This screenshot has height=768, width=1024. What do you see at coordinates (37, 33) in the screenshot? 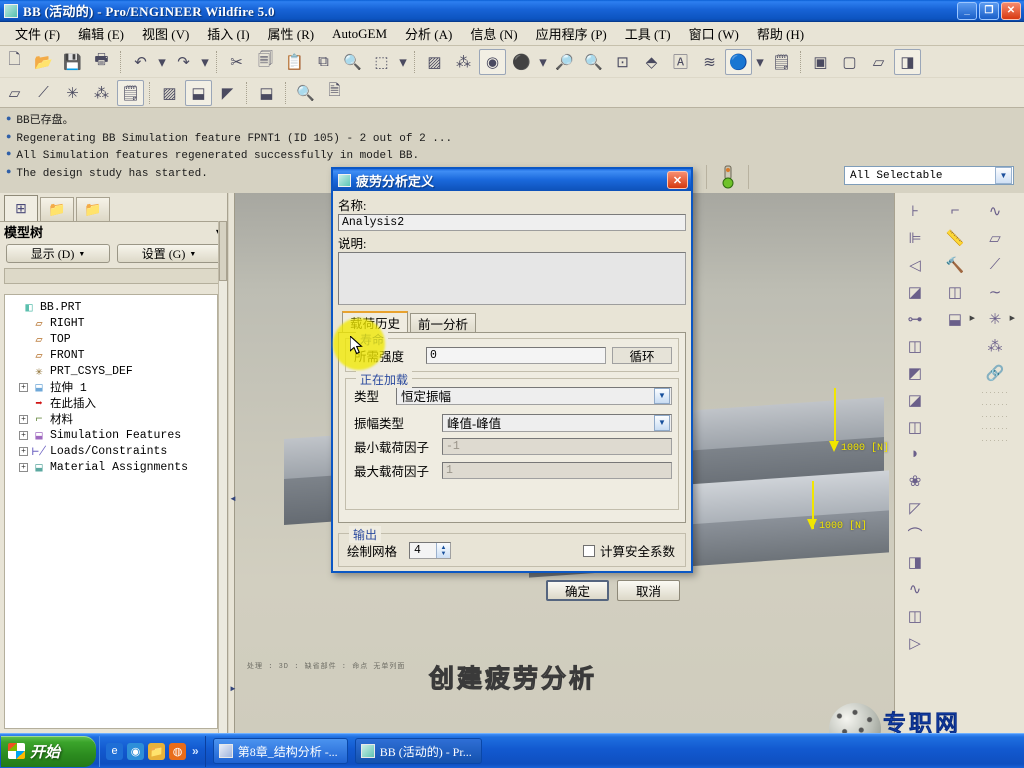
I see `menu-item-0: 文件 (F)` at bounding box center [37, 33].